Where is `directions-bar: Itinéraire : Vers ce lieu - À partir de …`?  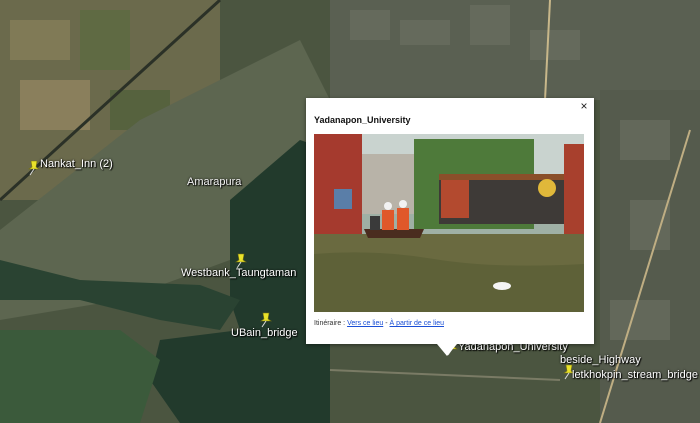
directions-bar: Itinéraire : Vers ce lieu - À partir de … is located at coordinates (379, 323).